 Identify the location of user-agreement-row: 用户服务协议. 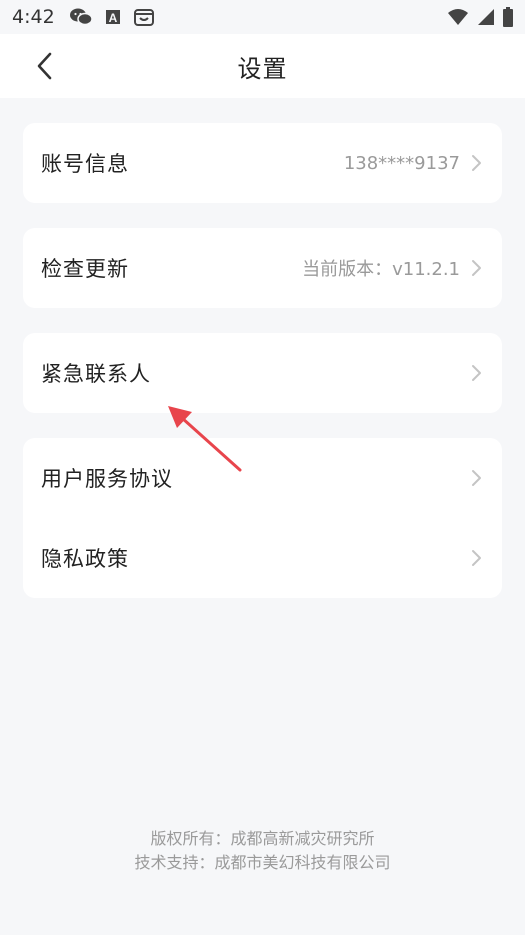
(262, 478).